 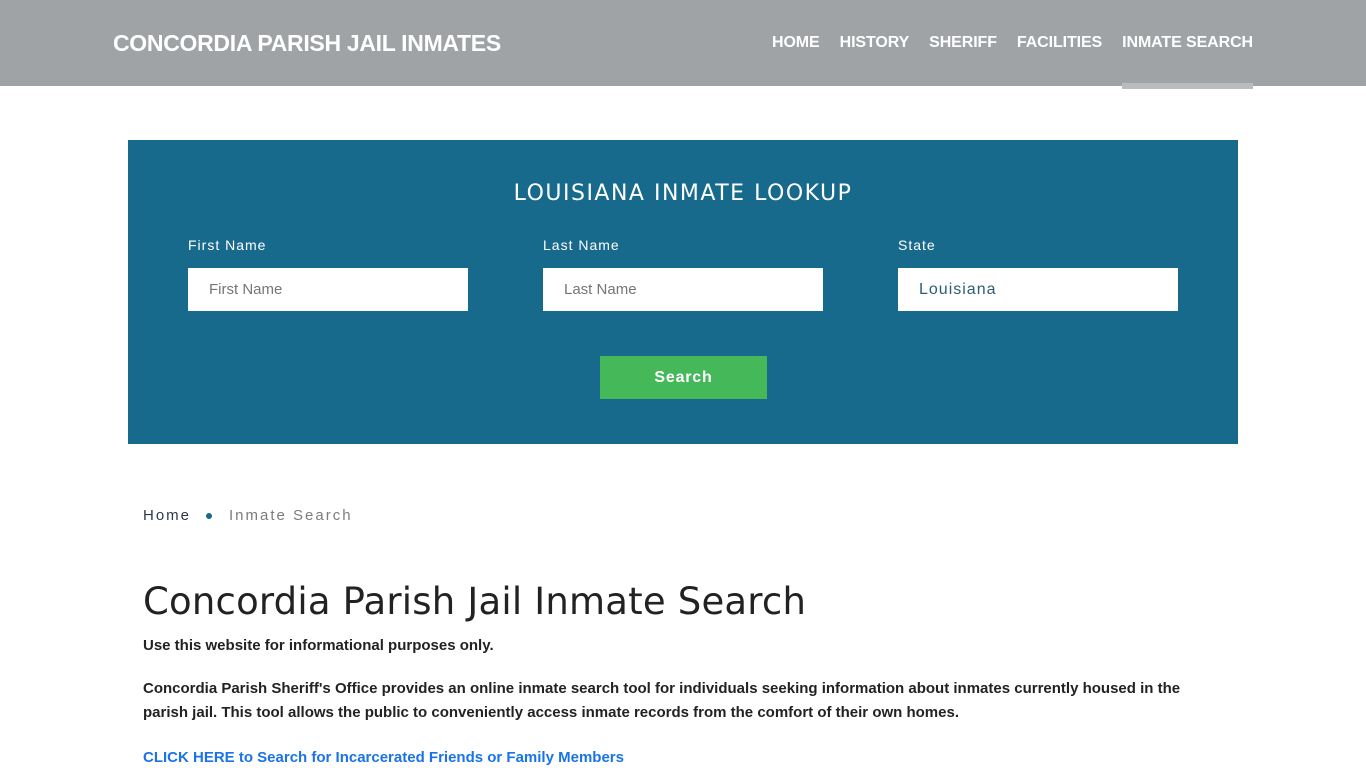 I want to click on breadcrumb-home-link: Home, so click(x=167, y=515).